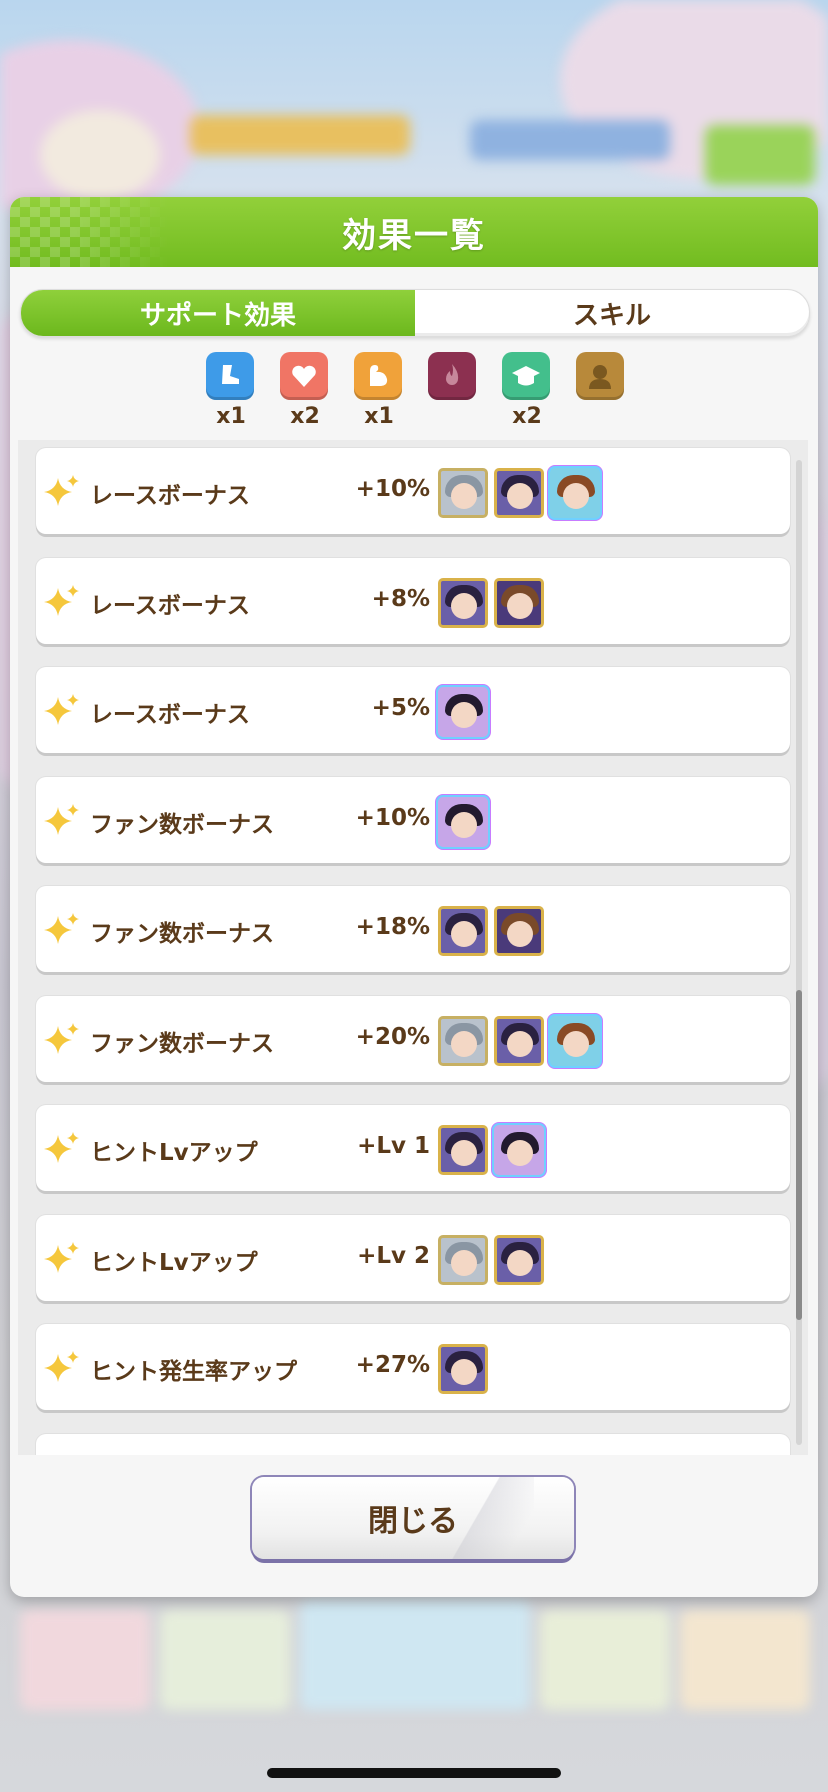  I want to click on type-filter-power: x1, so click(379, 391).